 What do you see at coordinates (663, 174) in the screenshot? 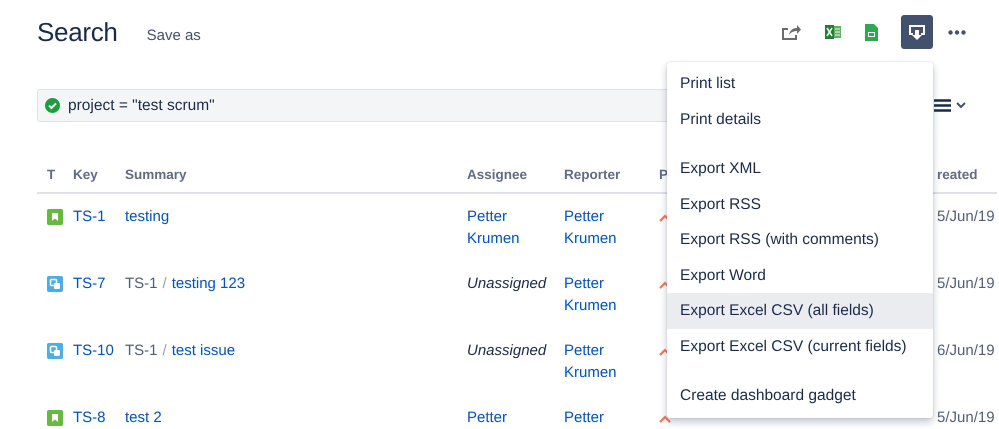
I see `column-header: P` at bounding box center [663, 174].